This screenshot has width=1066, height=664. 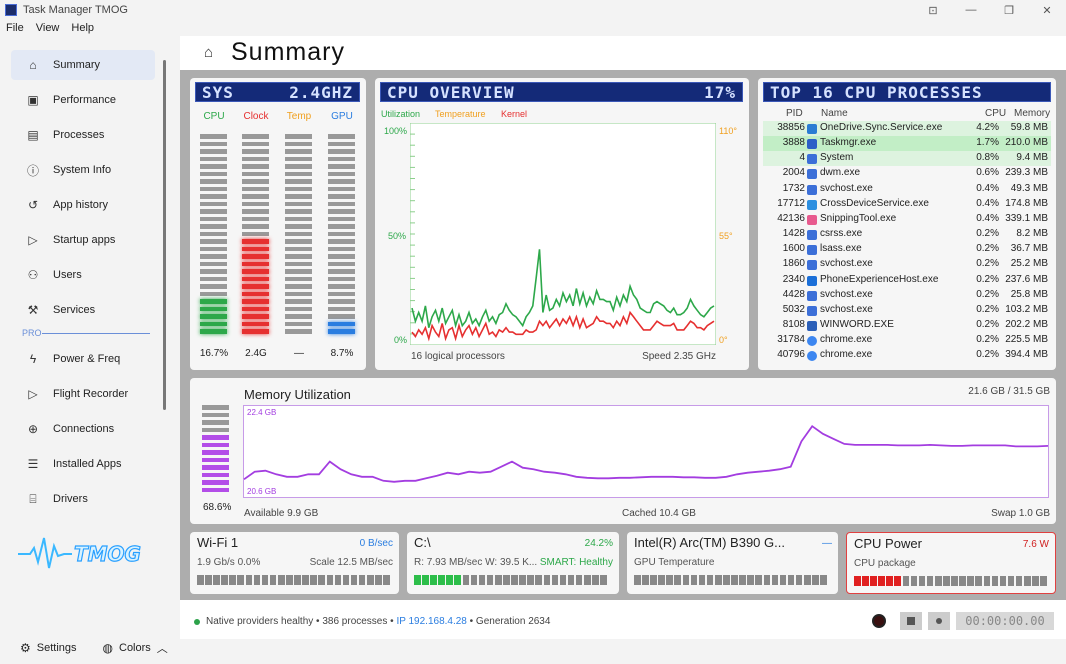 What do you see at coordinates (987, 173) in the screenshot?
I see `process-cpu: 0.6%` at bounding box center [987, 173].